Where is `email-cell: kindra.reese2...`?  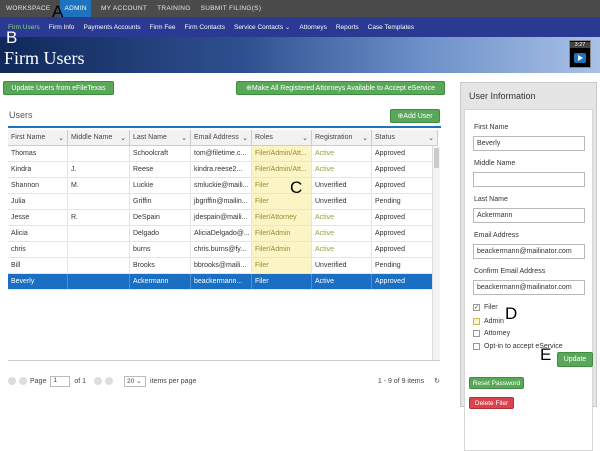 email-cell: kindra.reese2... is located at coordinates (221, 169).